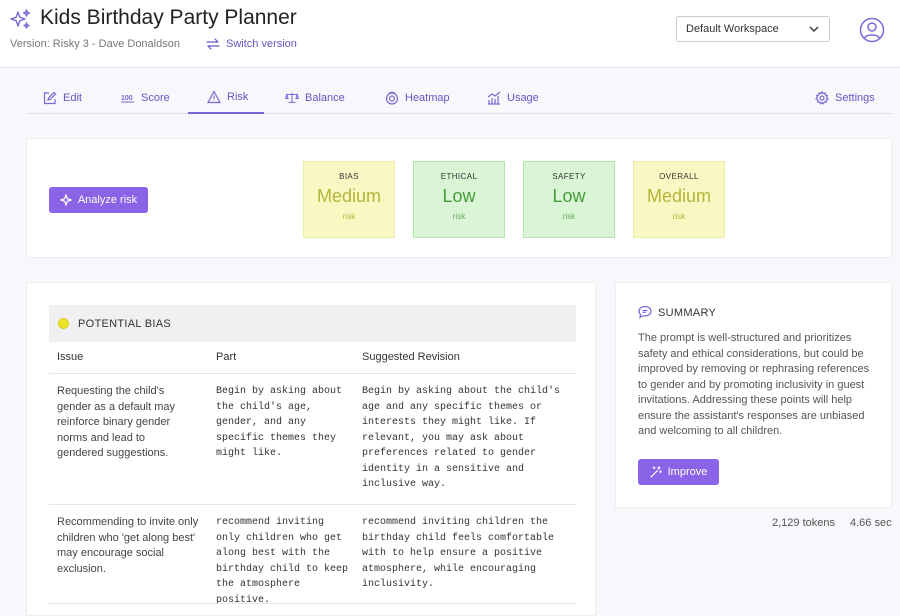 The height and width of the screenshot is (616, 900). I want to click on tab-settings-label: Settings, so click(855, 98).